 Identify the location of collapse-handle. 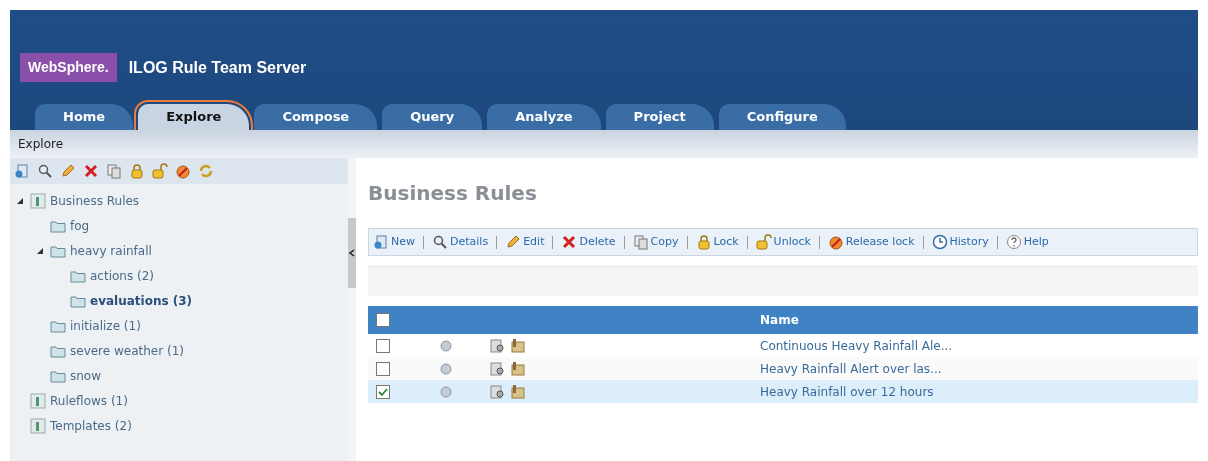
(352, 253).